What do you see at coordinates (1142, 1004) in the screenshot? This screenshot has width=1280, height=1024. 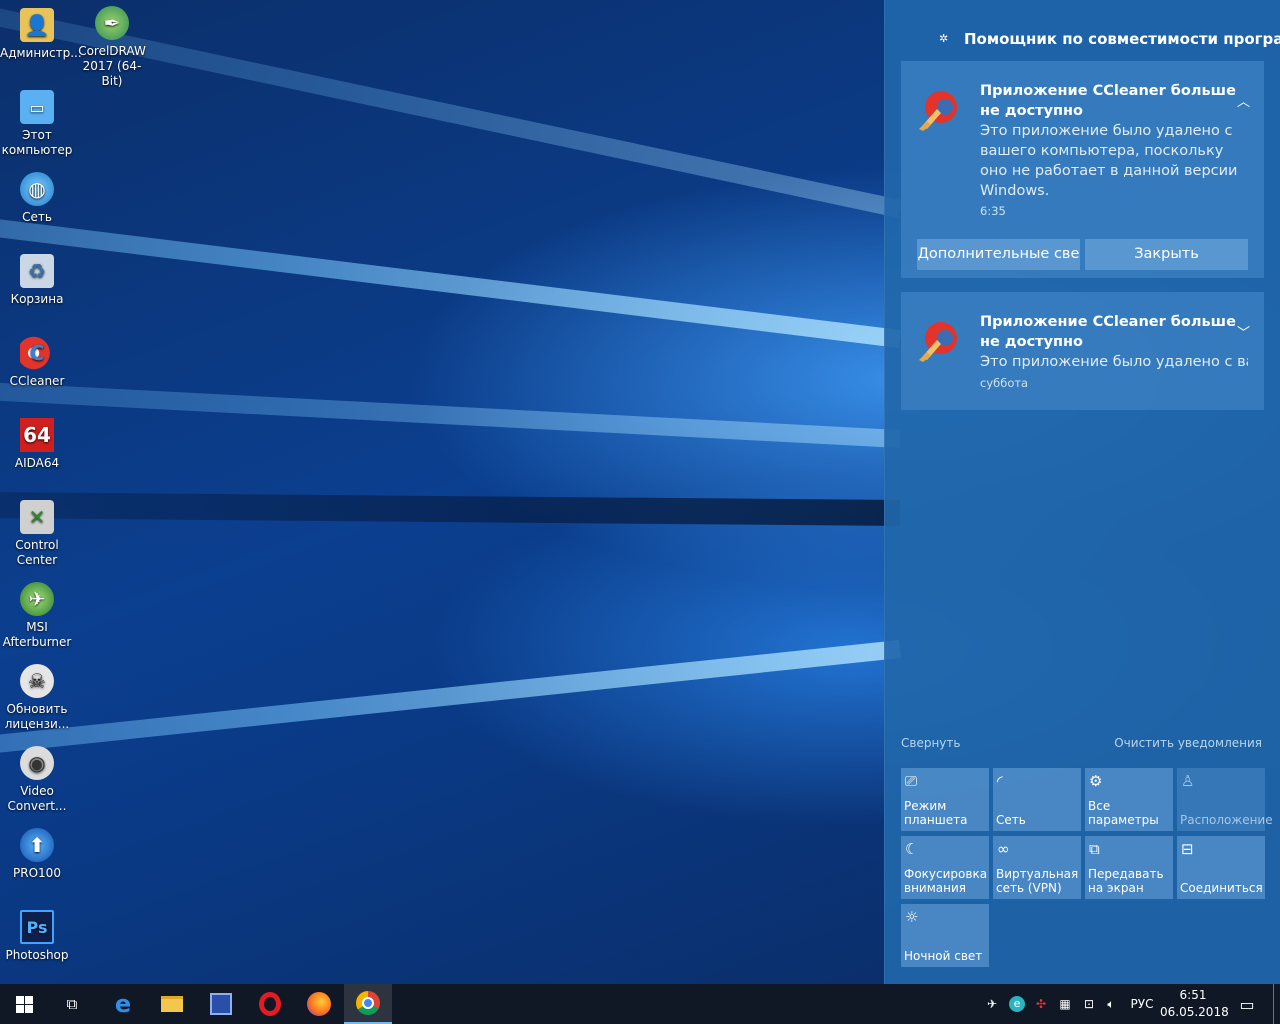 I see `language-indicator: РУС` at bounding box center [1142, 1004].